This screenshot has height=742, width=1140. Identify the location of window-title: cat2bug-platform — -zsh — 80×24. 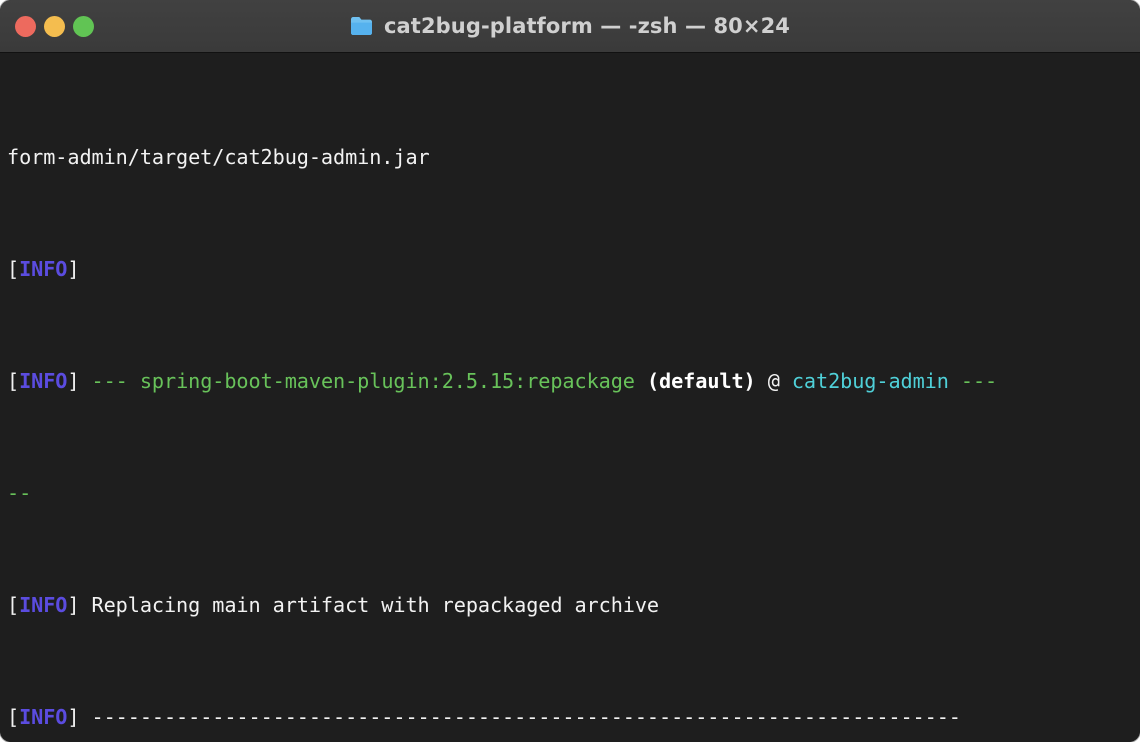
(587, 26).